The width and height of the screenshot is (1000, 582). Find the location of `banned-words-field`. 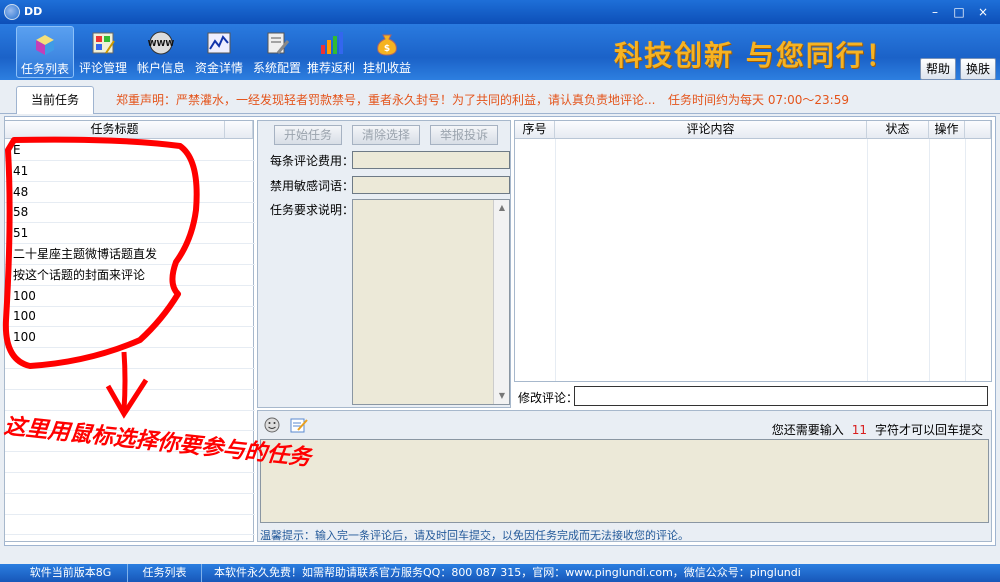

banned-words-field is located at coordinates (431, 185).